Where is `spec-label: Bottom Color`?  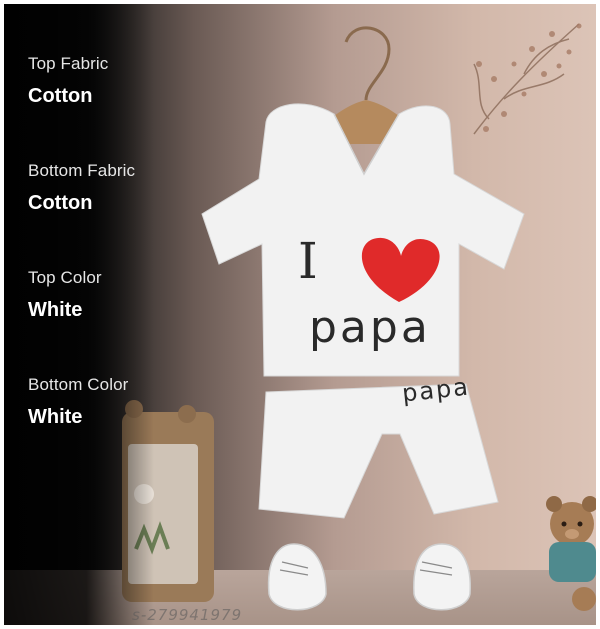
spec-label: Bottom Color is located at coordinates (78, 384).